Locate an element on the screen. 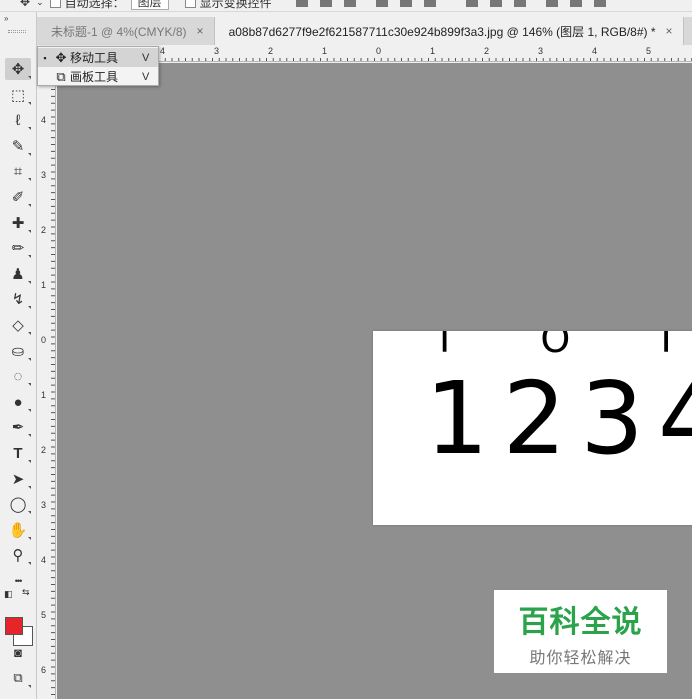 Image resolution: width=692 pixels, height=699 pixels. quick-select-icon: ✎ is located at coordinates (18, 146).